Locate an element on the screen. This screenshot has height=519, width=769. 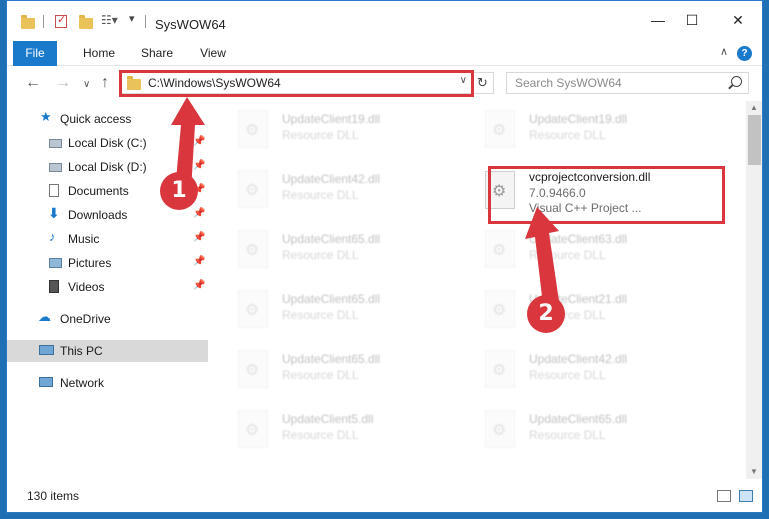
sidebar-item-pictures: Pictures 📌 is located at coordinates (107, 263).